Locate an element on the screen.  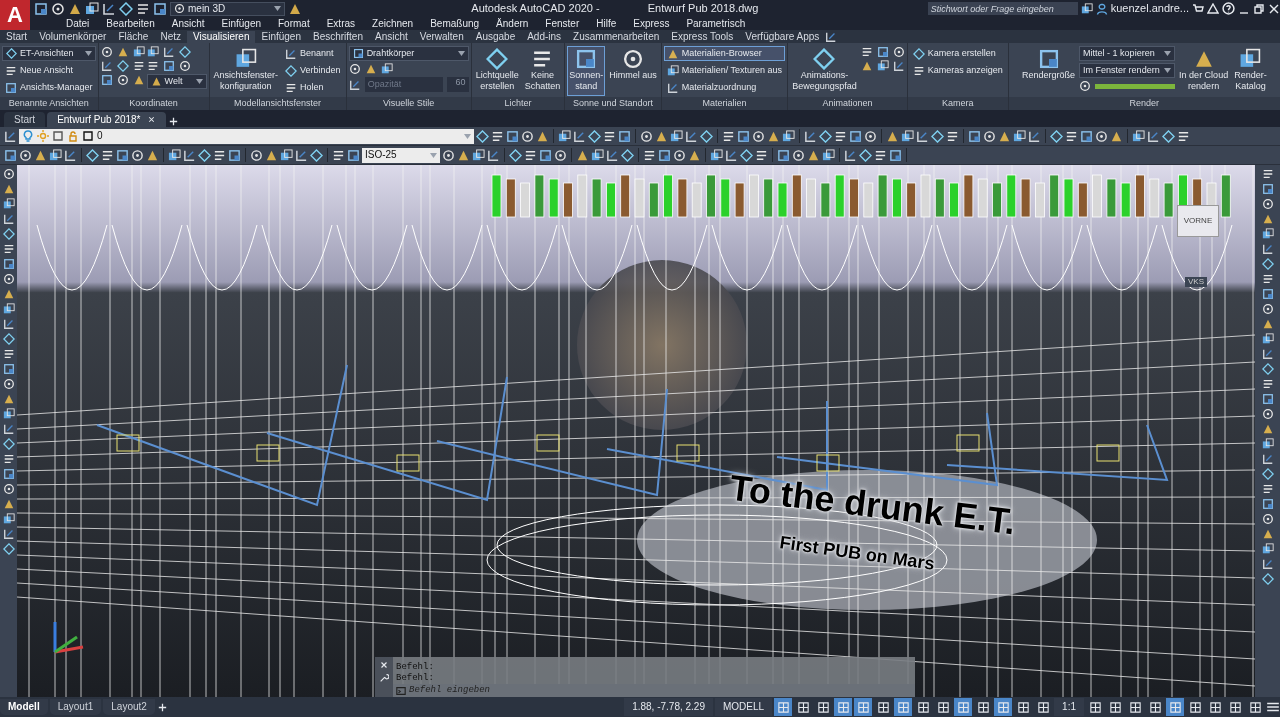
menu-item: Einfügen is located at coordinates (241, 23).